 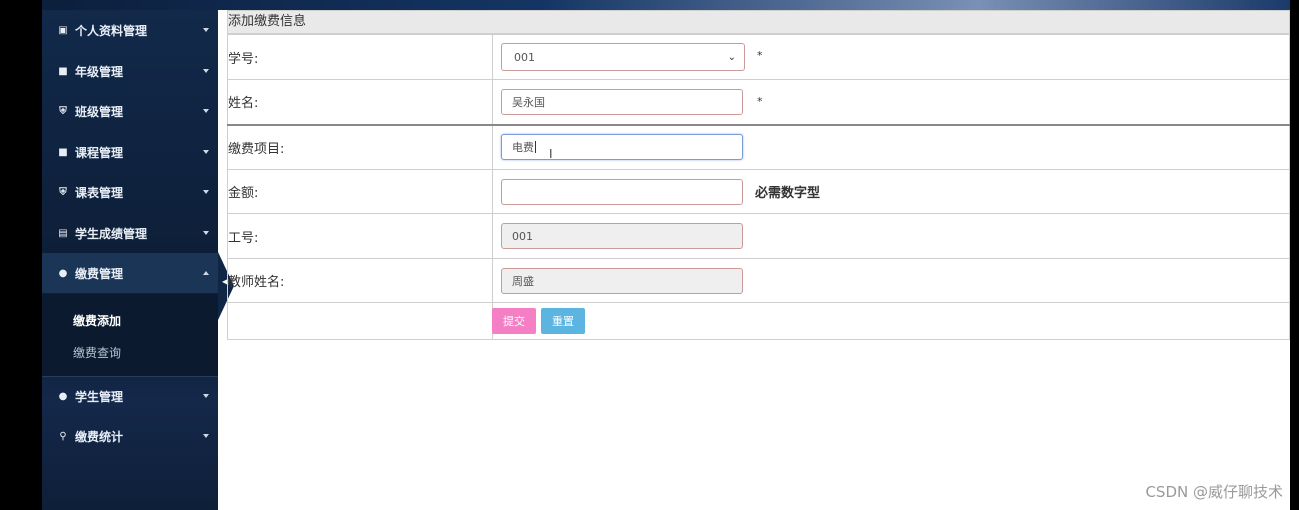 What do you see at coordinates (99, 192) in the screenshot?
I see `sidebar-item-label: 课表管理` at bounding box center [99, 192].